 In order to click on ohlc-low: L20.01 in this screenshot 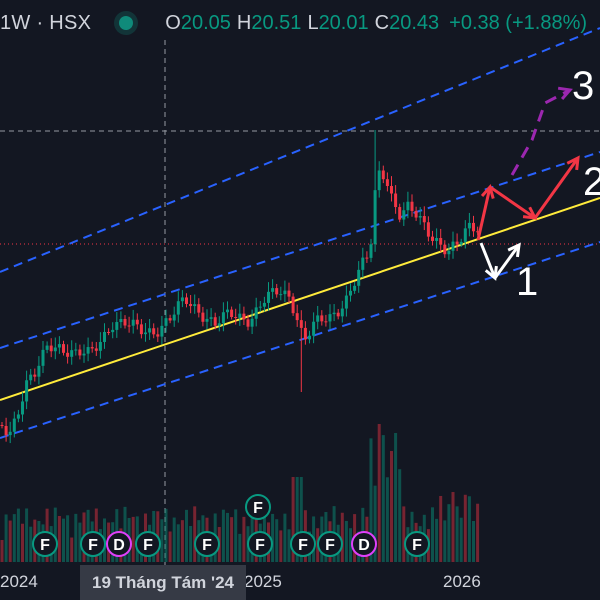, I will do `click(338, 22)`.